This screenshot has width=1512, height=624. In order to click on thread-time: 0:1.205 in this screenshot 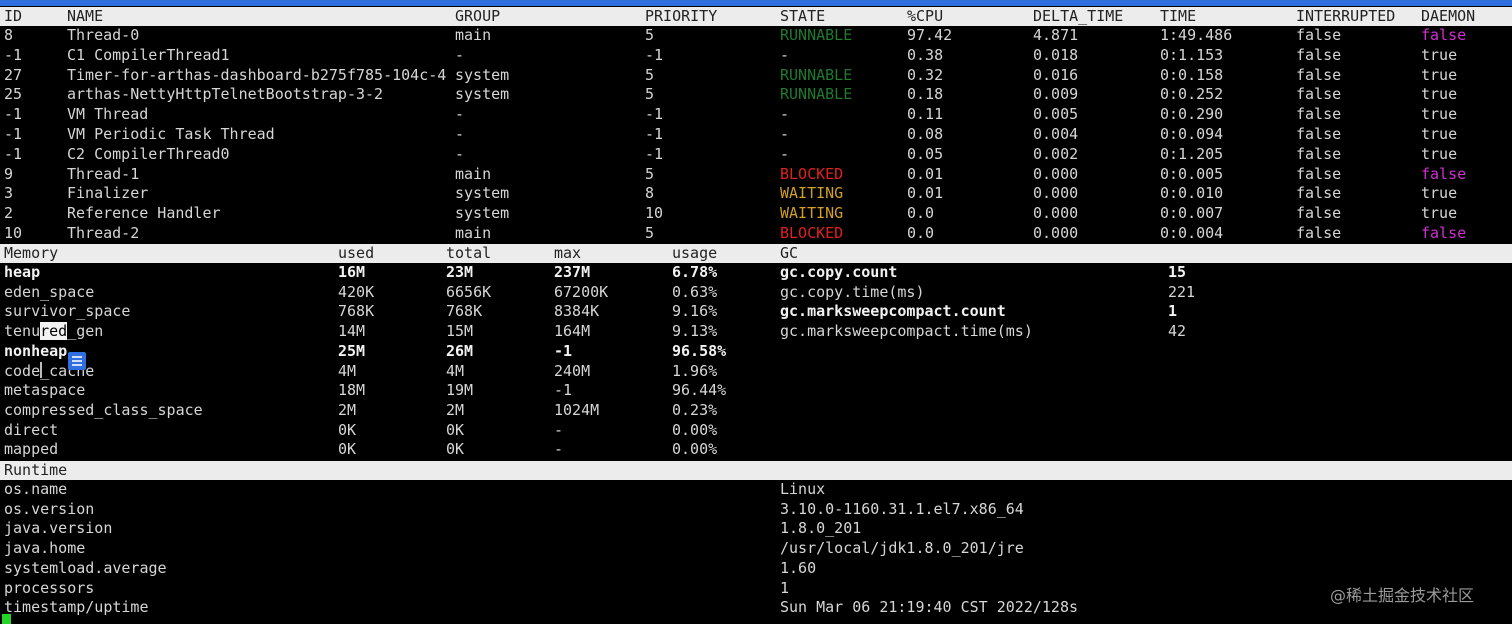, I will do `click(1192, 153)`.